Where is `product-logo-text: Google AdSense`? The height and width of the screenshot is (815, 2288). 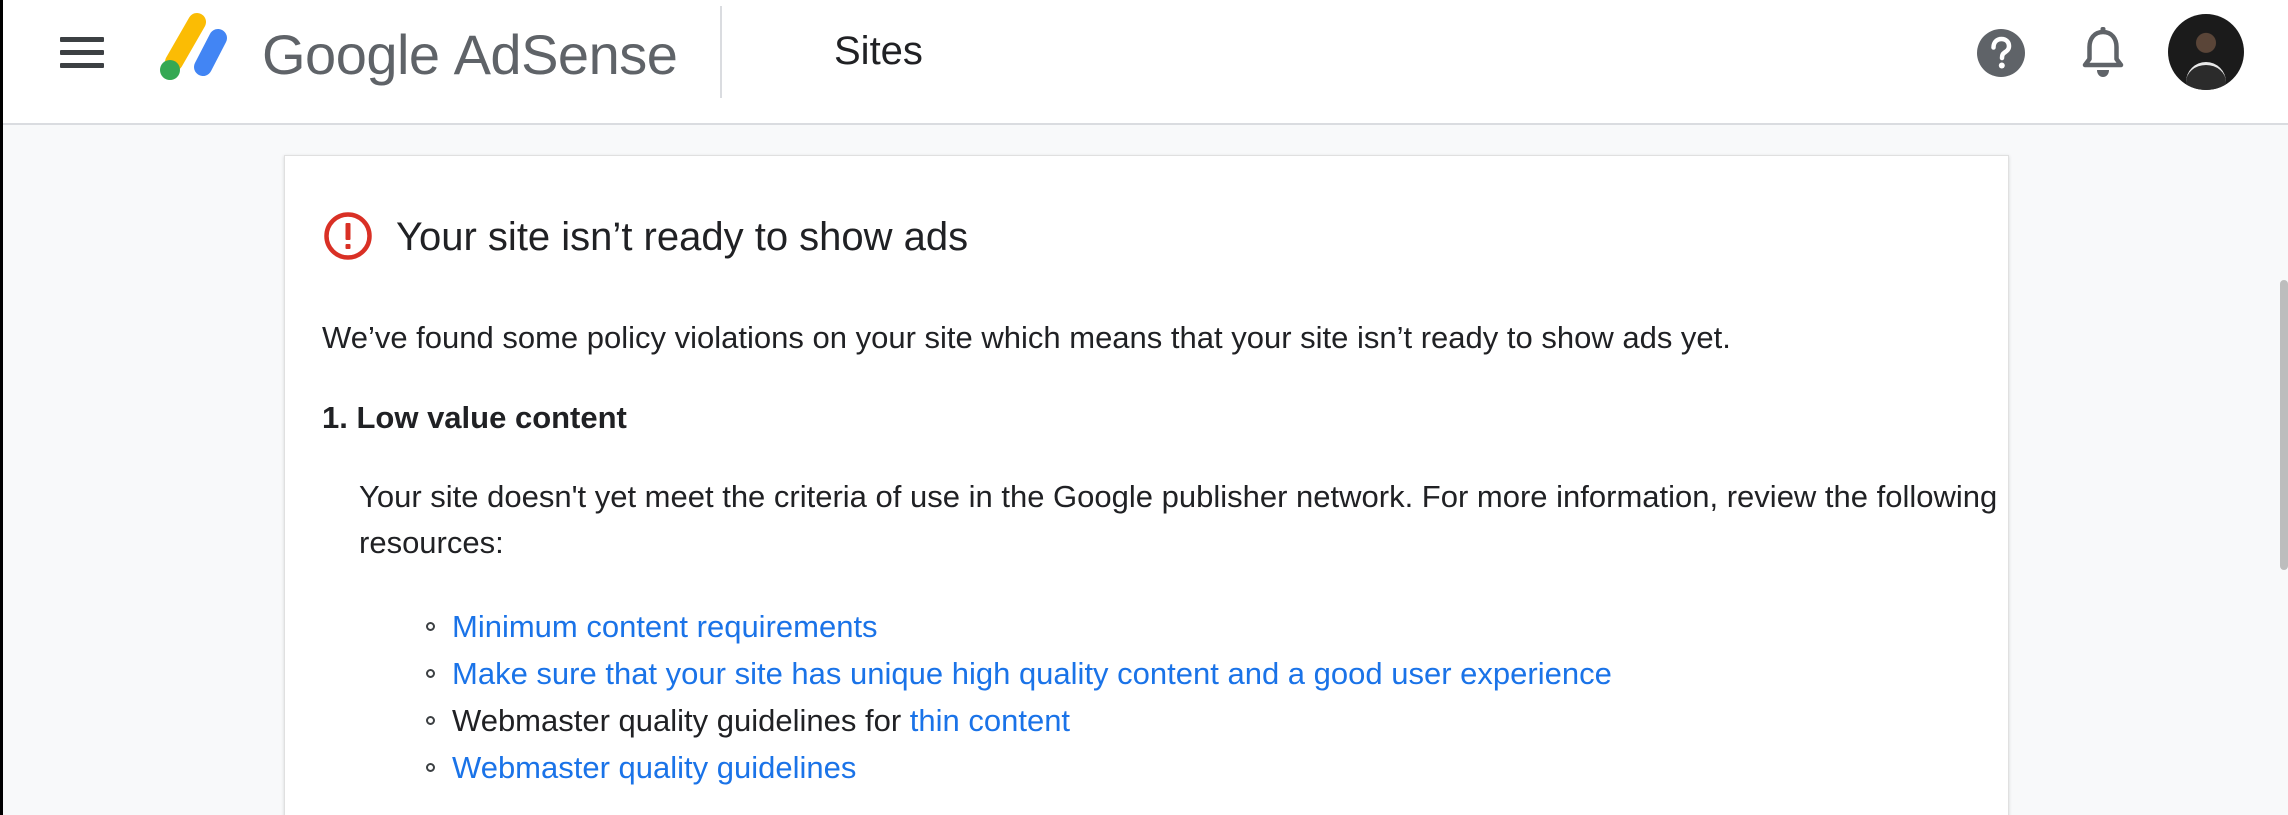 product-logo-text: Google AdSense is located at coordinates (470, 55).